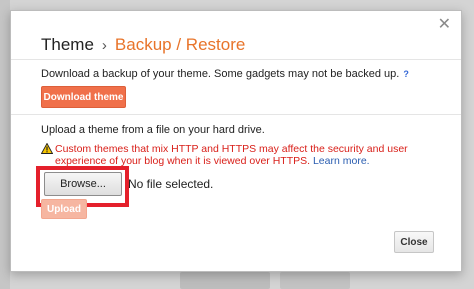  What do you see at coordinates (236, 114) in the screenshot?
I see `section-divider` at bounding box center [236, 114].